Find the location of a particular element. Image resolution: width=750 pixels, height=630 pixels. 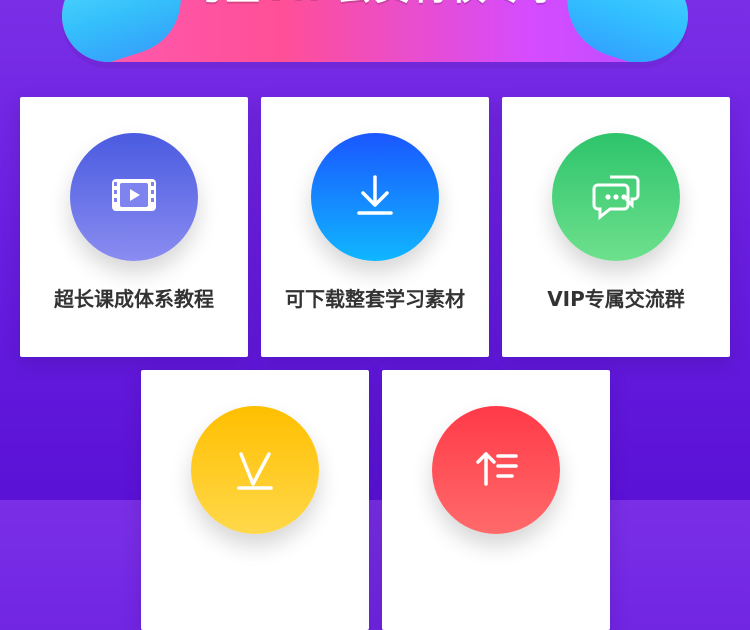

list-upload-icon is located at coordinates (496, 470).